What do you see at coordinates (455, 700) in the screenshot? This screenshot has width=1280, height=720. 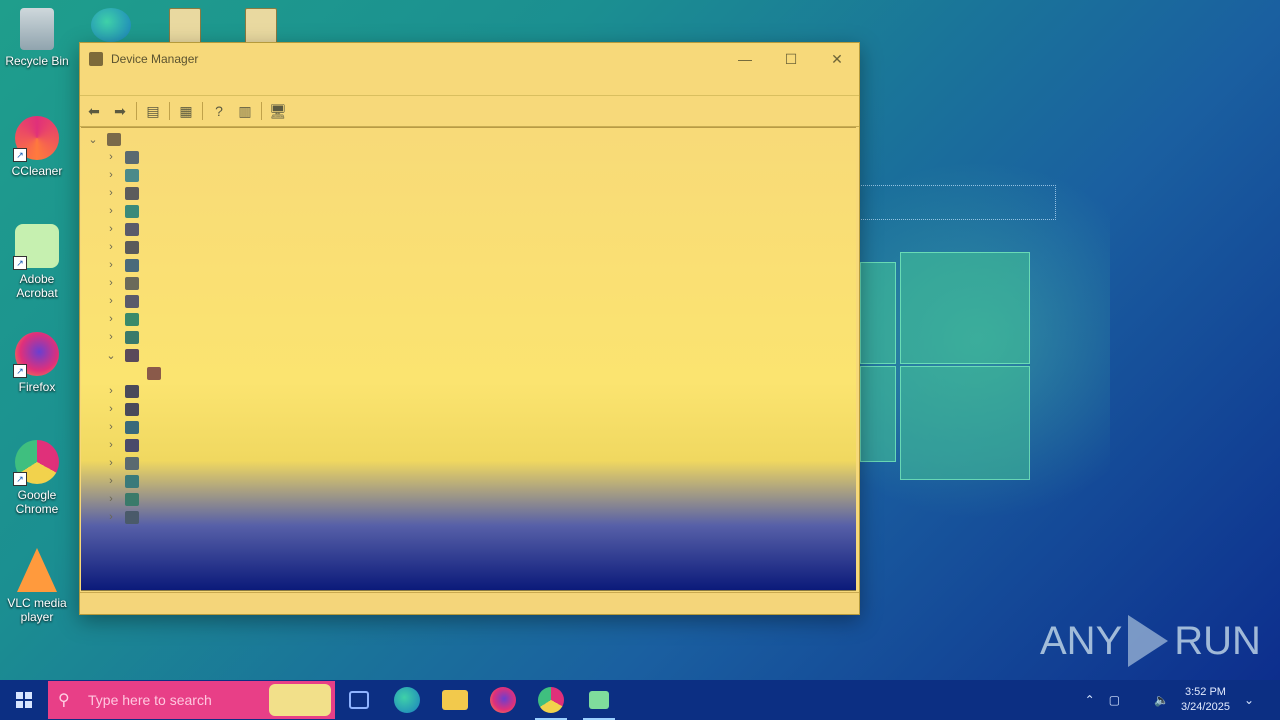 I see `taskbar-file-explorer` at bounding box center [455, 700].